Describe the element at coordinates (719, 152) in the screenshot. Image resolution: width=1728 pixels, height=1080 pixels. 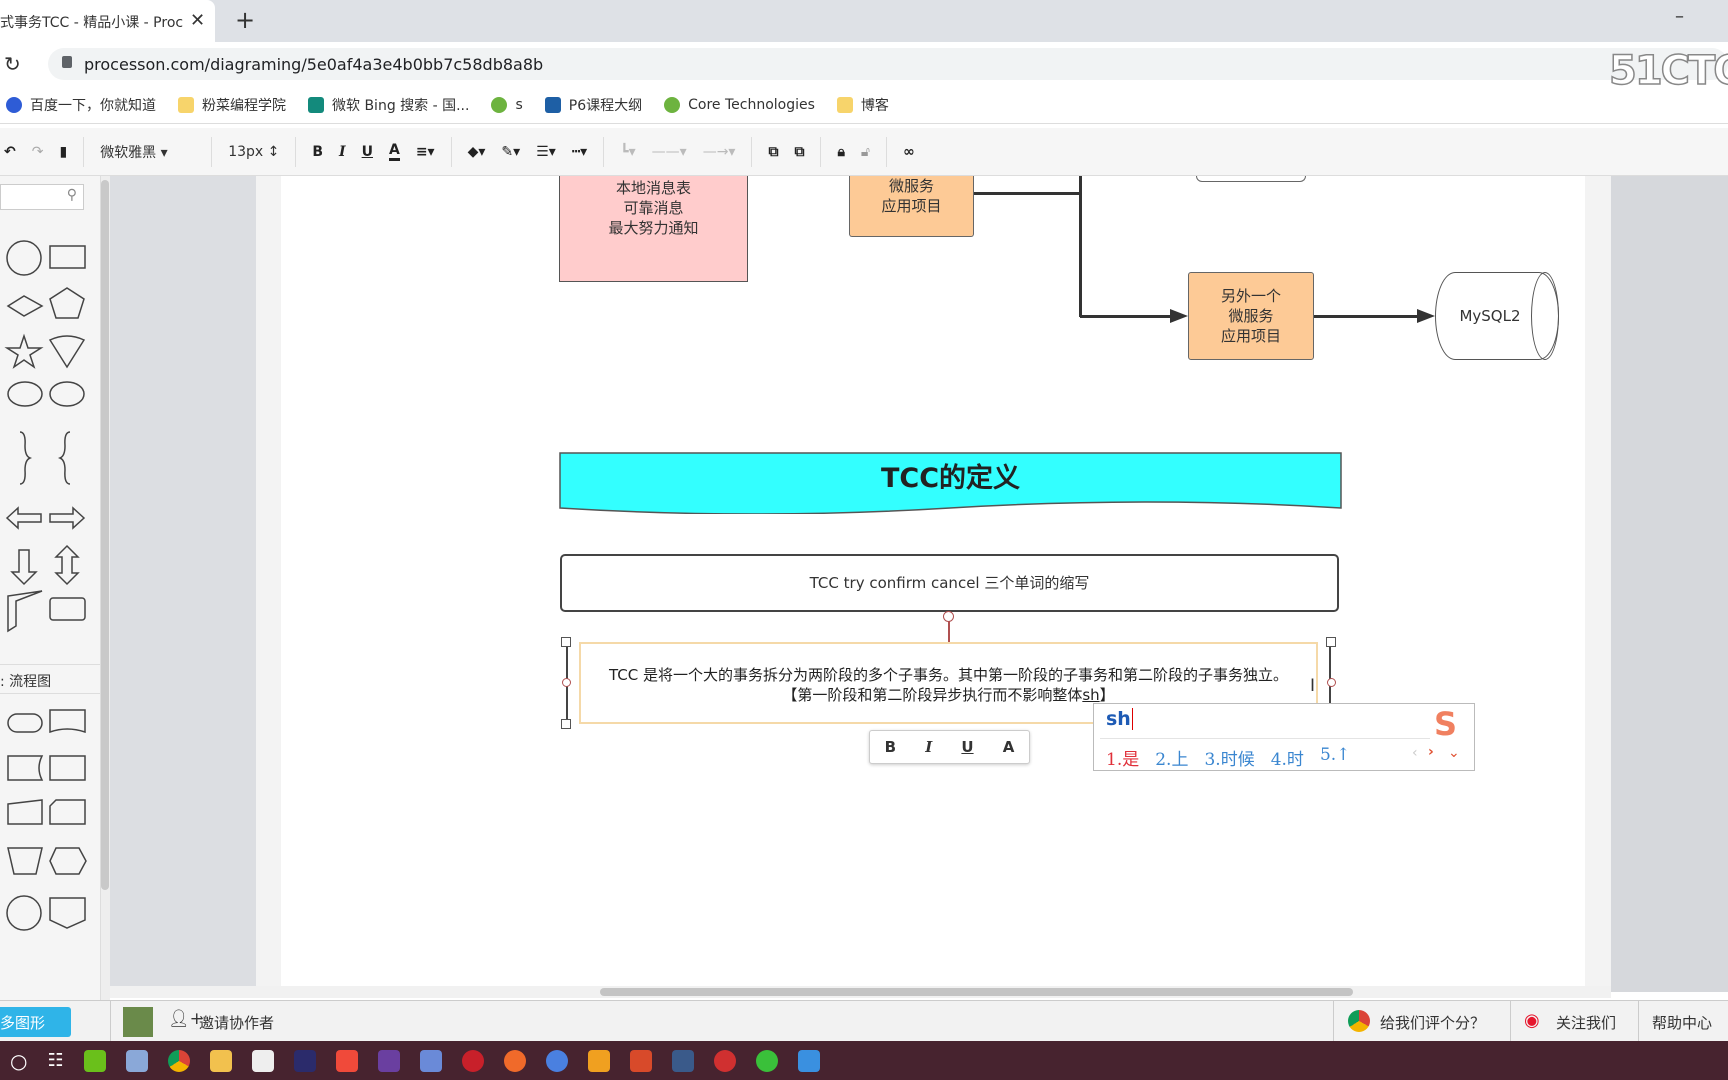
I see `arrow-type-icon: —→▾` at that location.